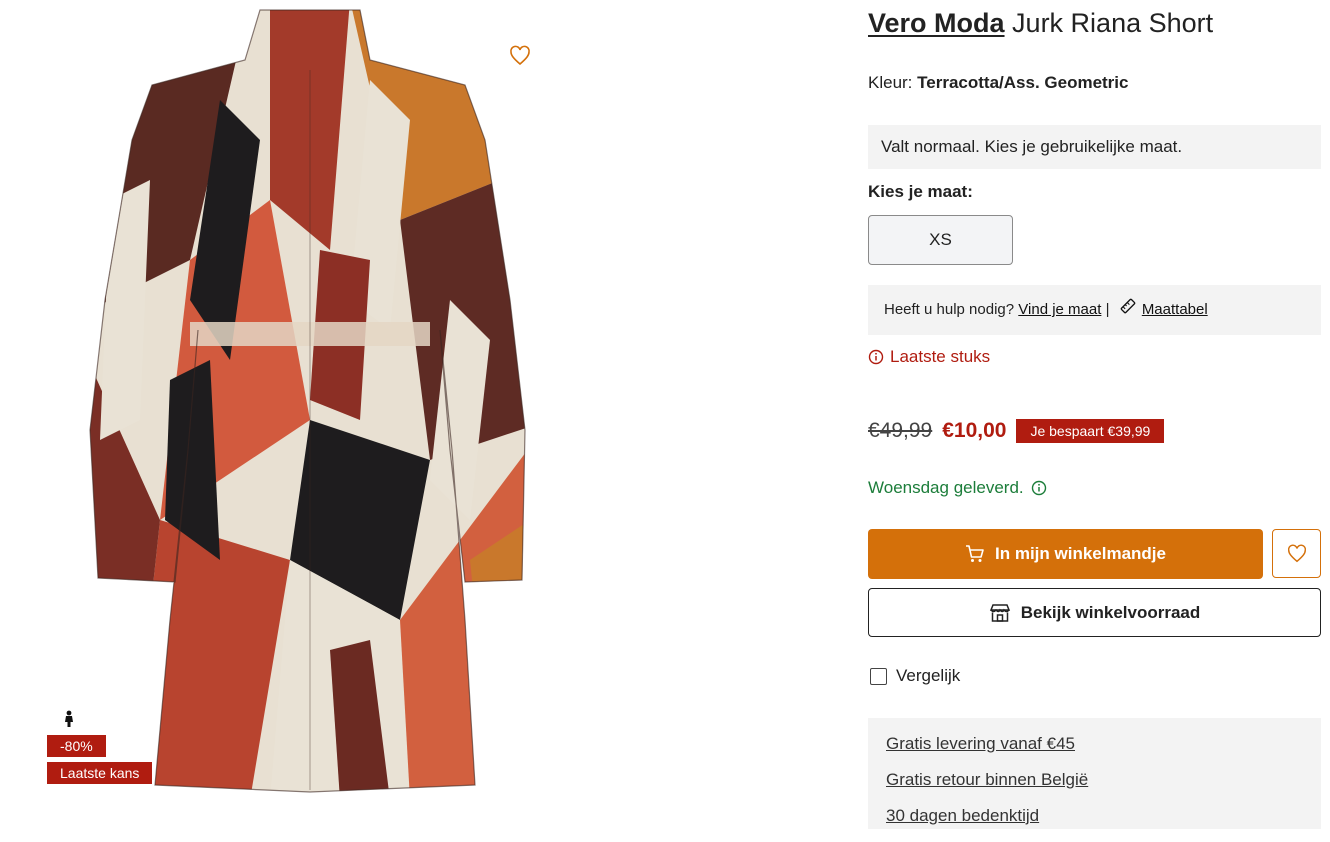 This screenshot has height=842, width=1330. Describe the element at coordinates (1103, 788) in the screenshot. I see `usp-free-return-link: Gratis retour binnen België` at that location.